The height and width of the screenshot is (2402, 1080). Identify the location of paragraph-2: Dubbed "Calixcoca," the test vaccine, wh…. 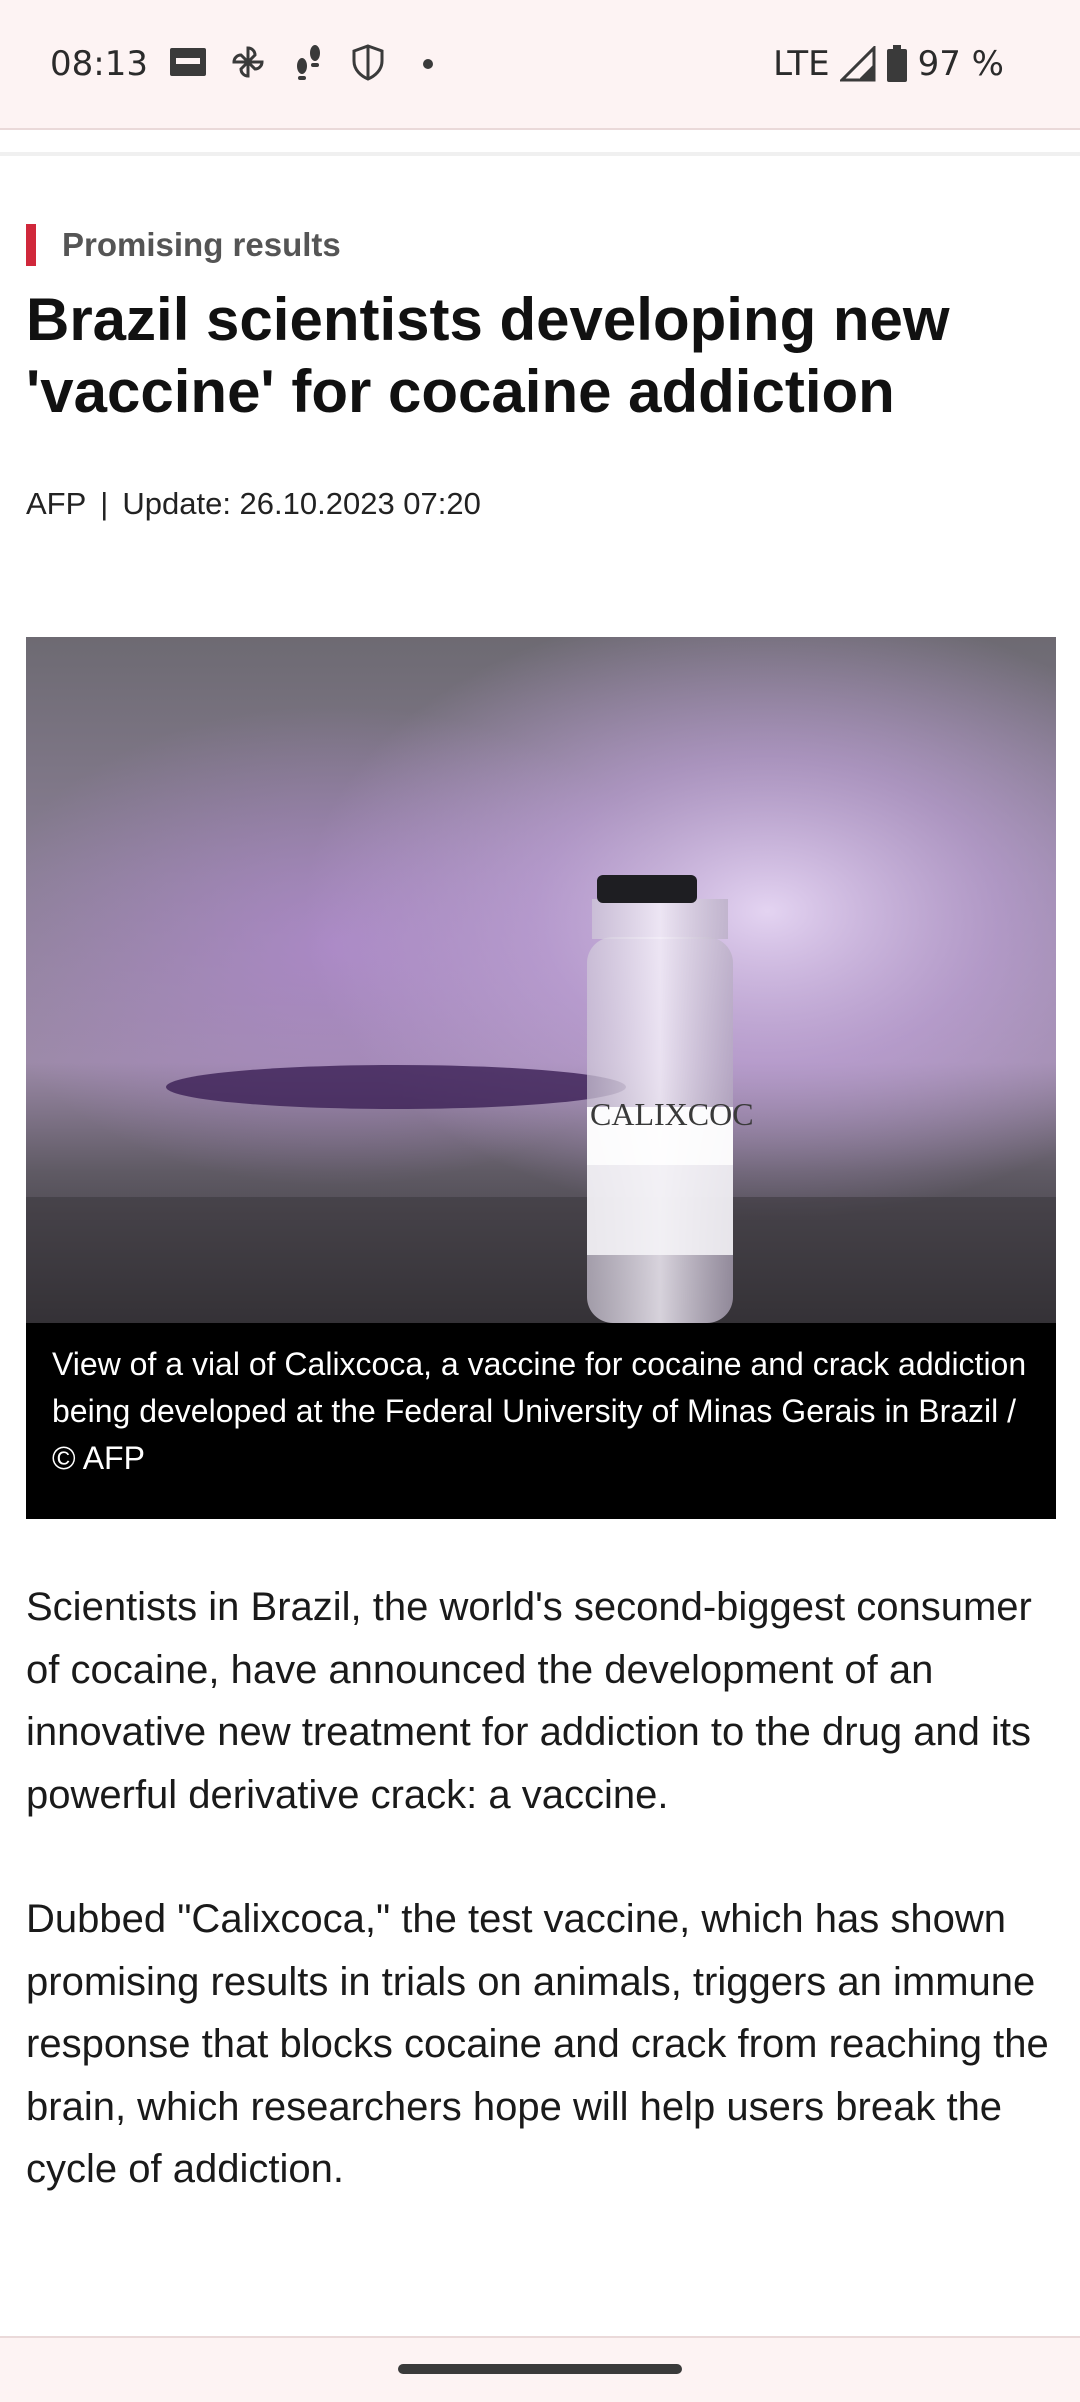
(537, 2044).